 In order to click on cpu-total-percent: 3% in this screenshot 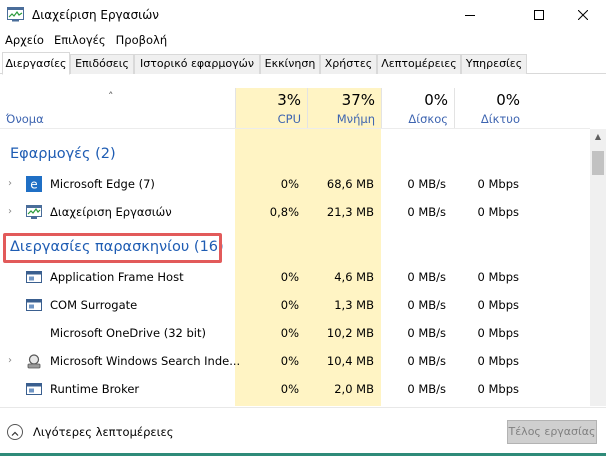, I will do `click(289, 100)`.